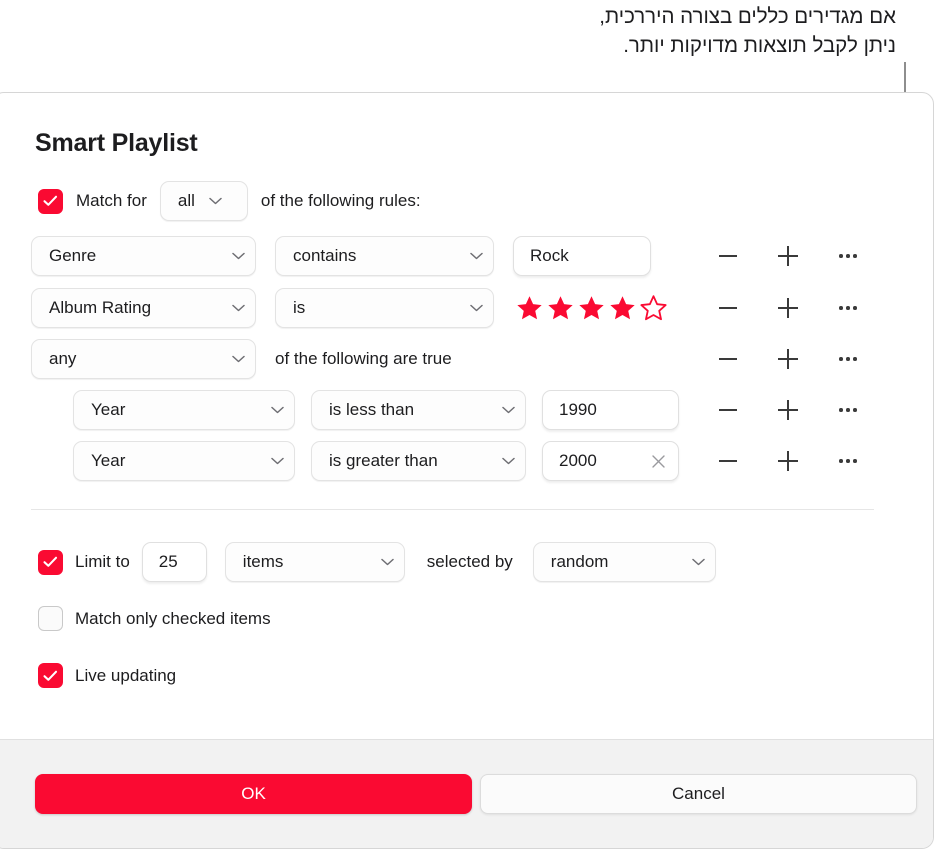  I want to click on limit-option-row: Limit to 25 items selected by random, so click(377, 562).